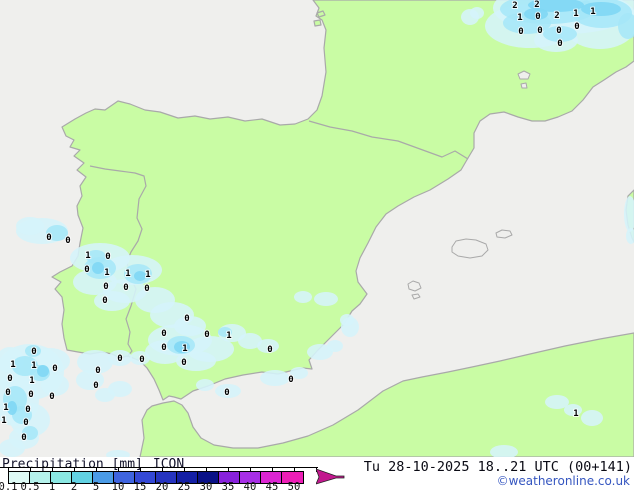 The width and height of the screenshot is (634, 490). What do you see at coordinates (168, 464) in the screenshot?
I see `model-name: ICON` at bounding box center [168, 464].